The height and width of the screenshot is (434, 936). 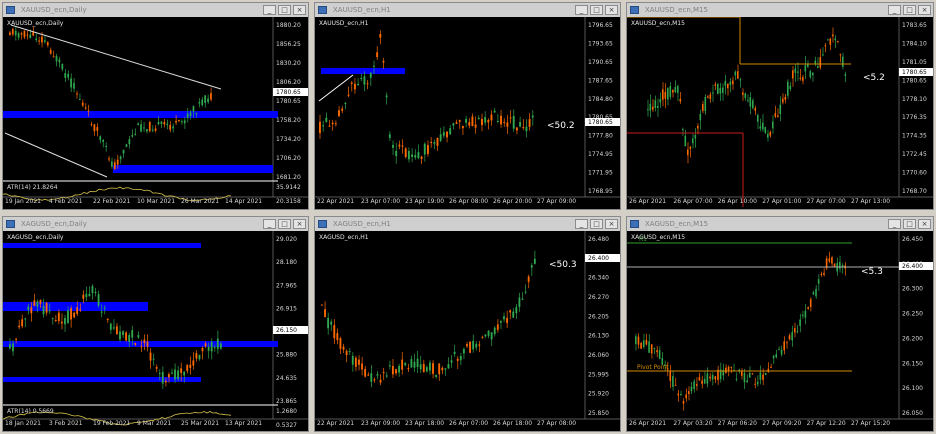 I want to click on window-titlebar: XAUUSD_ecn,Daily _ □ ×, so click(x=155, y=10).